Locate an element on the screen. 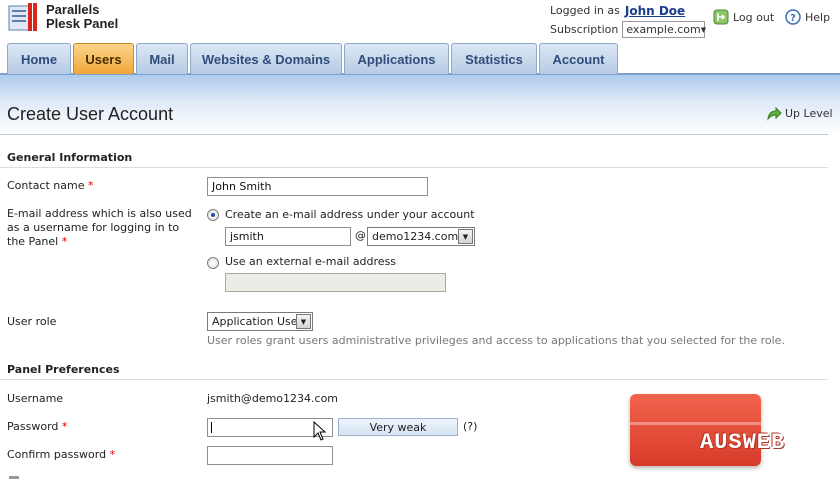 This screenshot has height=480, width=840. email-domain-select: demo1234.com ▼ is located at coordinates (421, 236).